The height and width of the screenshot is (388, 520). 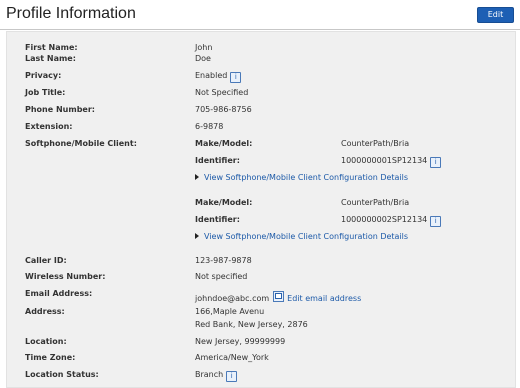 What do you see at coordinates (65, 276) in the screenshot?
I see `wireless-label: Wireless Number:` at bounding box center [65, 276].